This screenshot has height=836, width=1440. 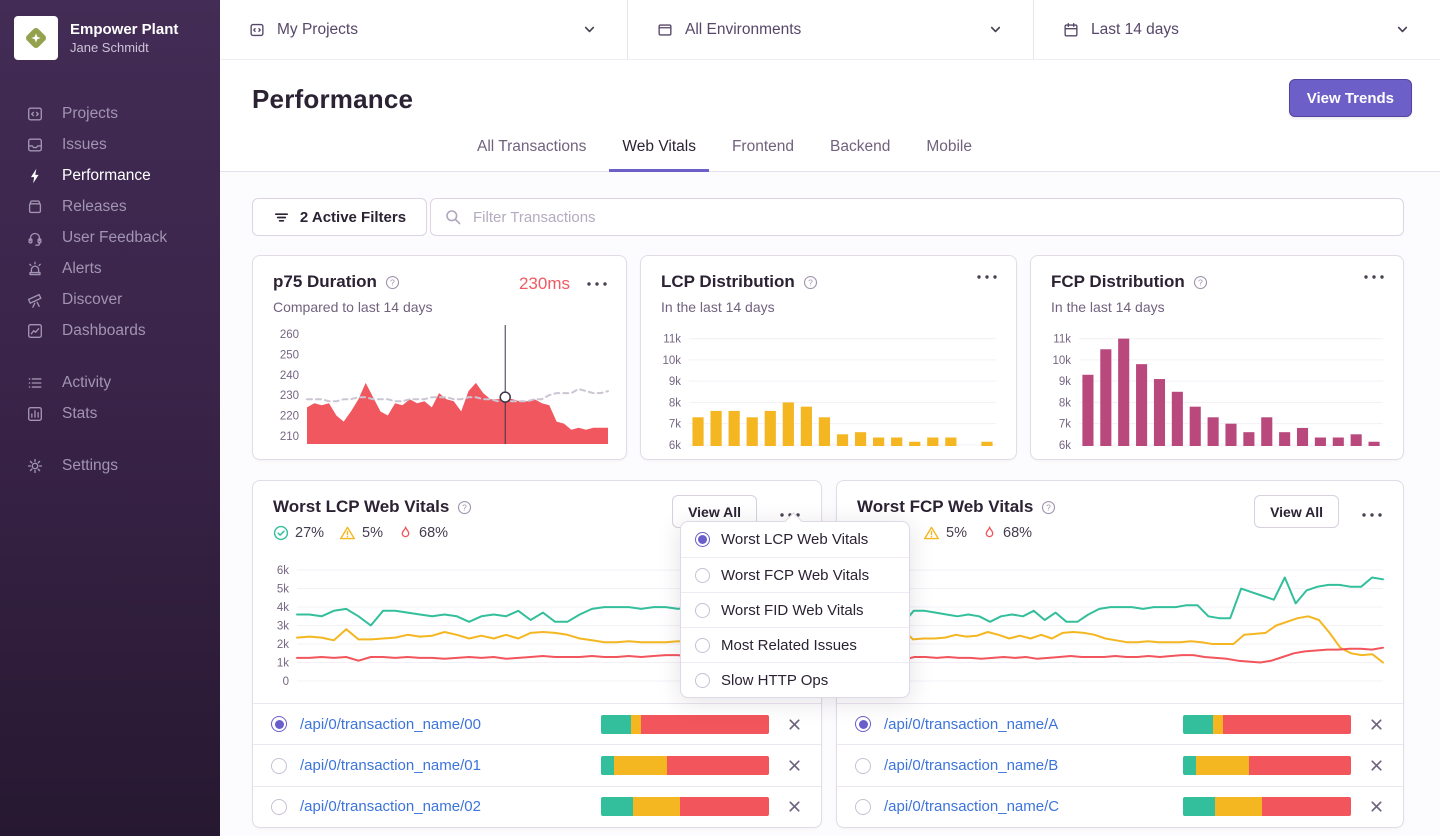 What do you see at coordinates (110, 30) in the screenshot?
I see `org-switcher: Empower Plant Jane Schmidt` at bounding box center [110, 30].